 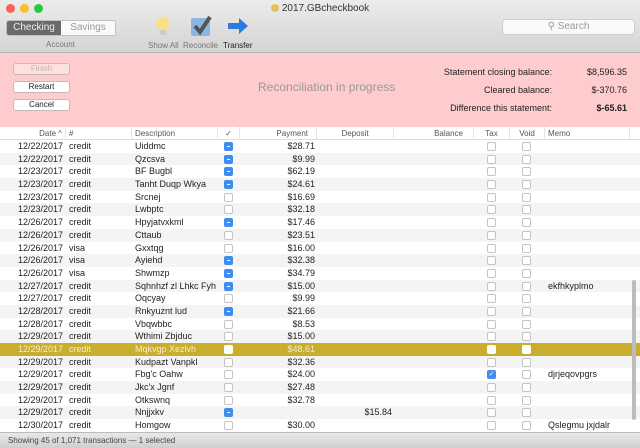 What do you see at coordinates (320, 184) in the screenshot?
I see `table-row: 12/23/2017 credit Tanht Duqp Wkya $24.61` at bounding box center [320, 184].